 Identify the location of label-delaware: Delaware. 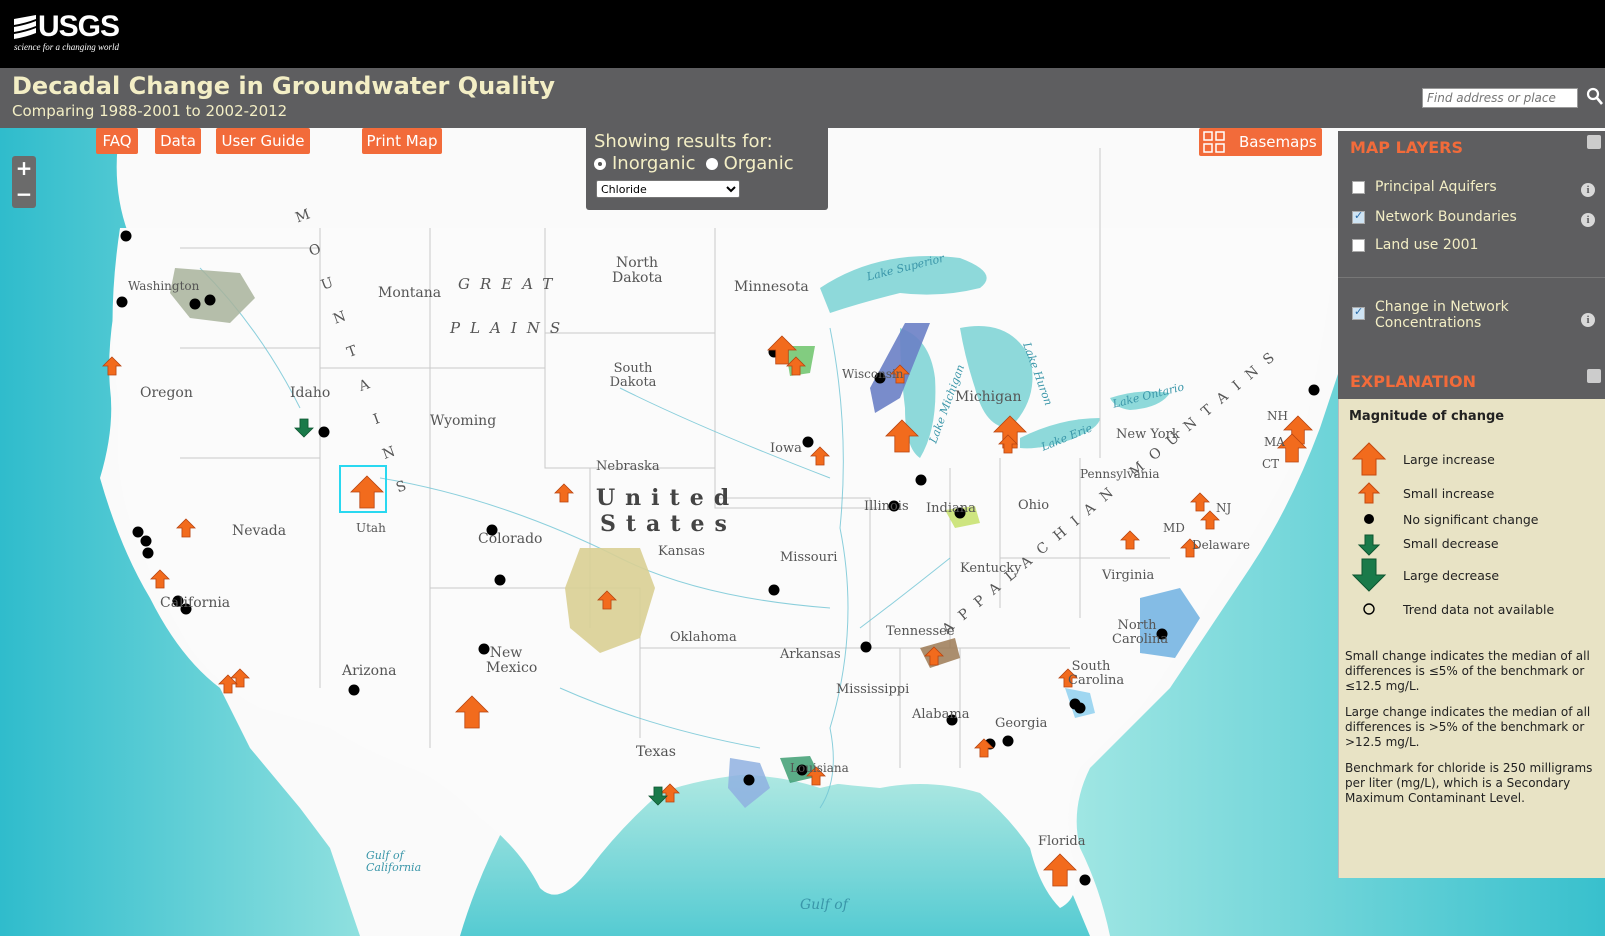
(1221, 545).